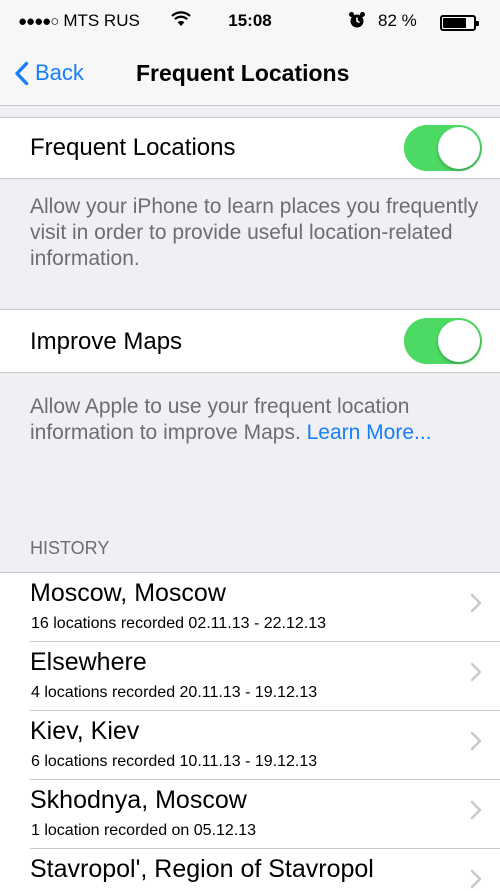  What do you see at coordinates (144, 830) in the screenshot?
I see `history-item-detail: 1 location recorded on 05.12.13` at bounding box center [144, 830].